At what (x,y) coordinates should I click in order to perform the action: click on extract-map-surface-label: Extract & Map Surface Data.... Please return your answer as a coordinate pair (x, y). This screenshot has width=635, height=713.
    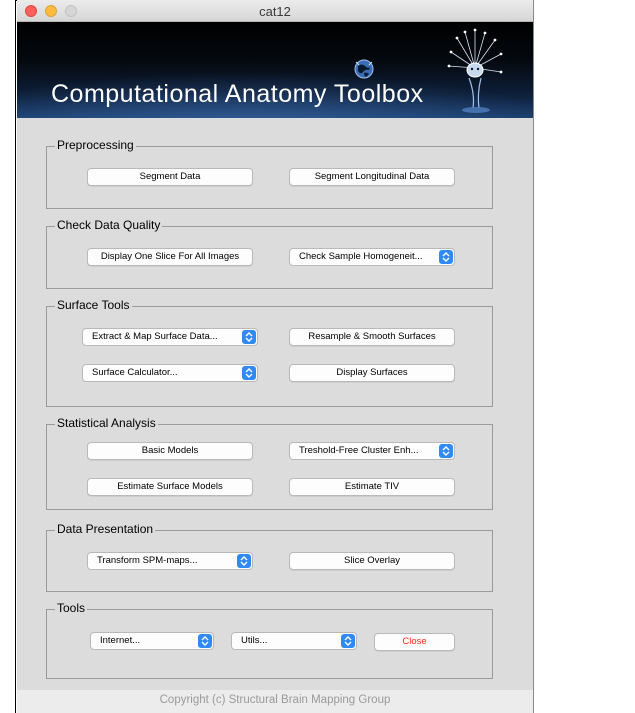
    Looking at the image, I should click on (155, 336).